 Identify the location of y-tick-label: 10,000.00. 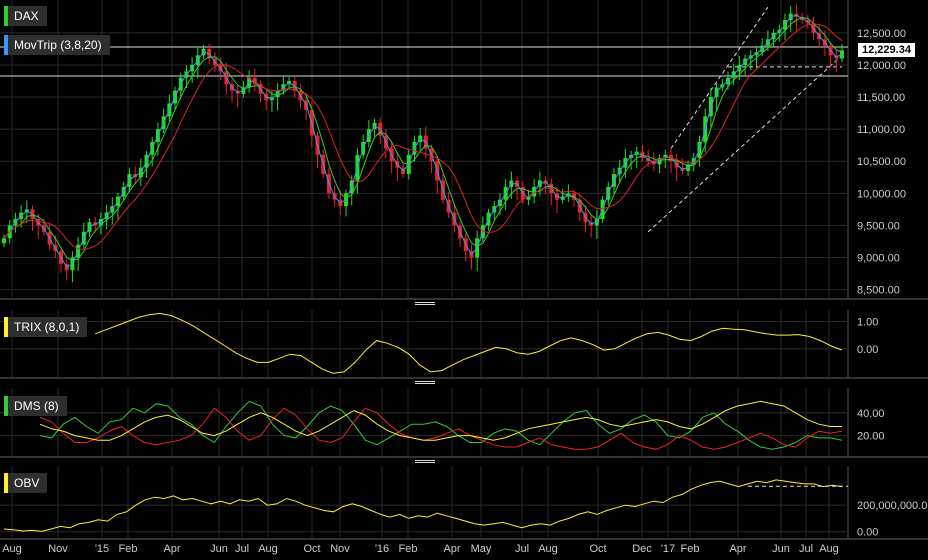
(881, 194).